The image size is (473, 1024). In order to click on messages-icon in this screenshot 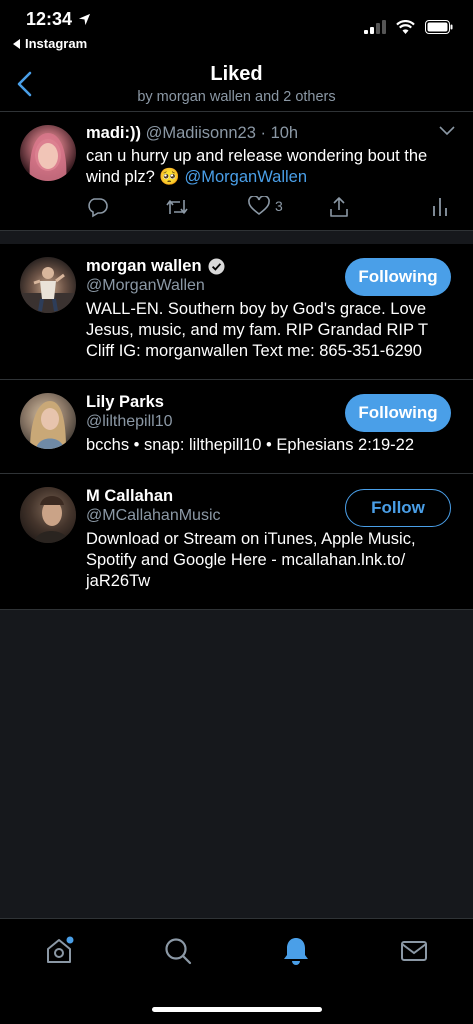, I will do `click(414, 951)`.